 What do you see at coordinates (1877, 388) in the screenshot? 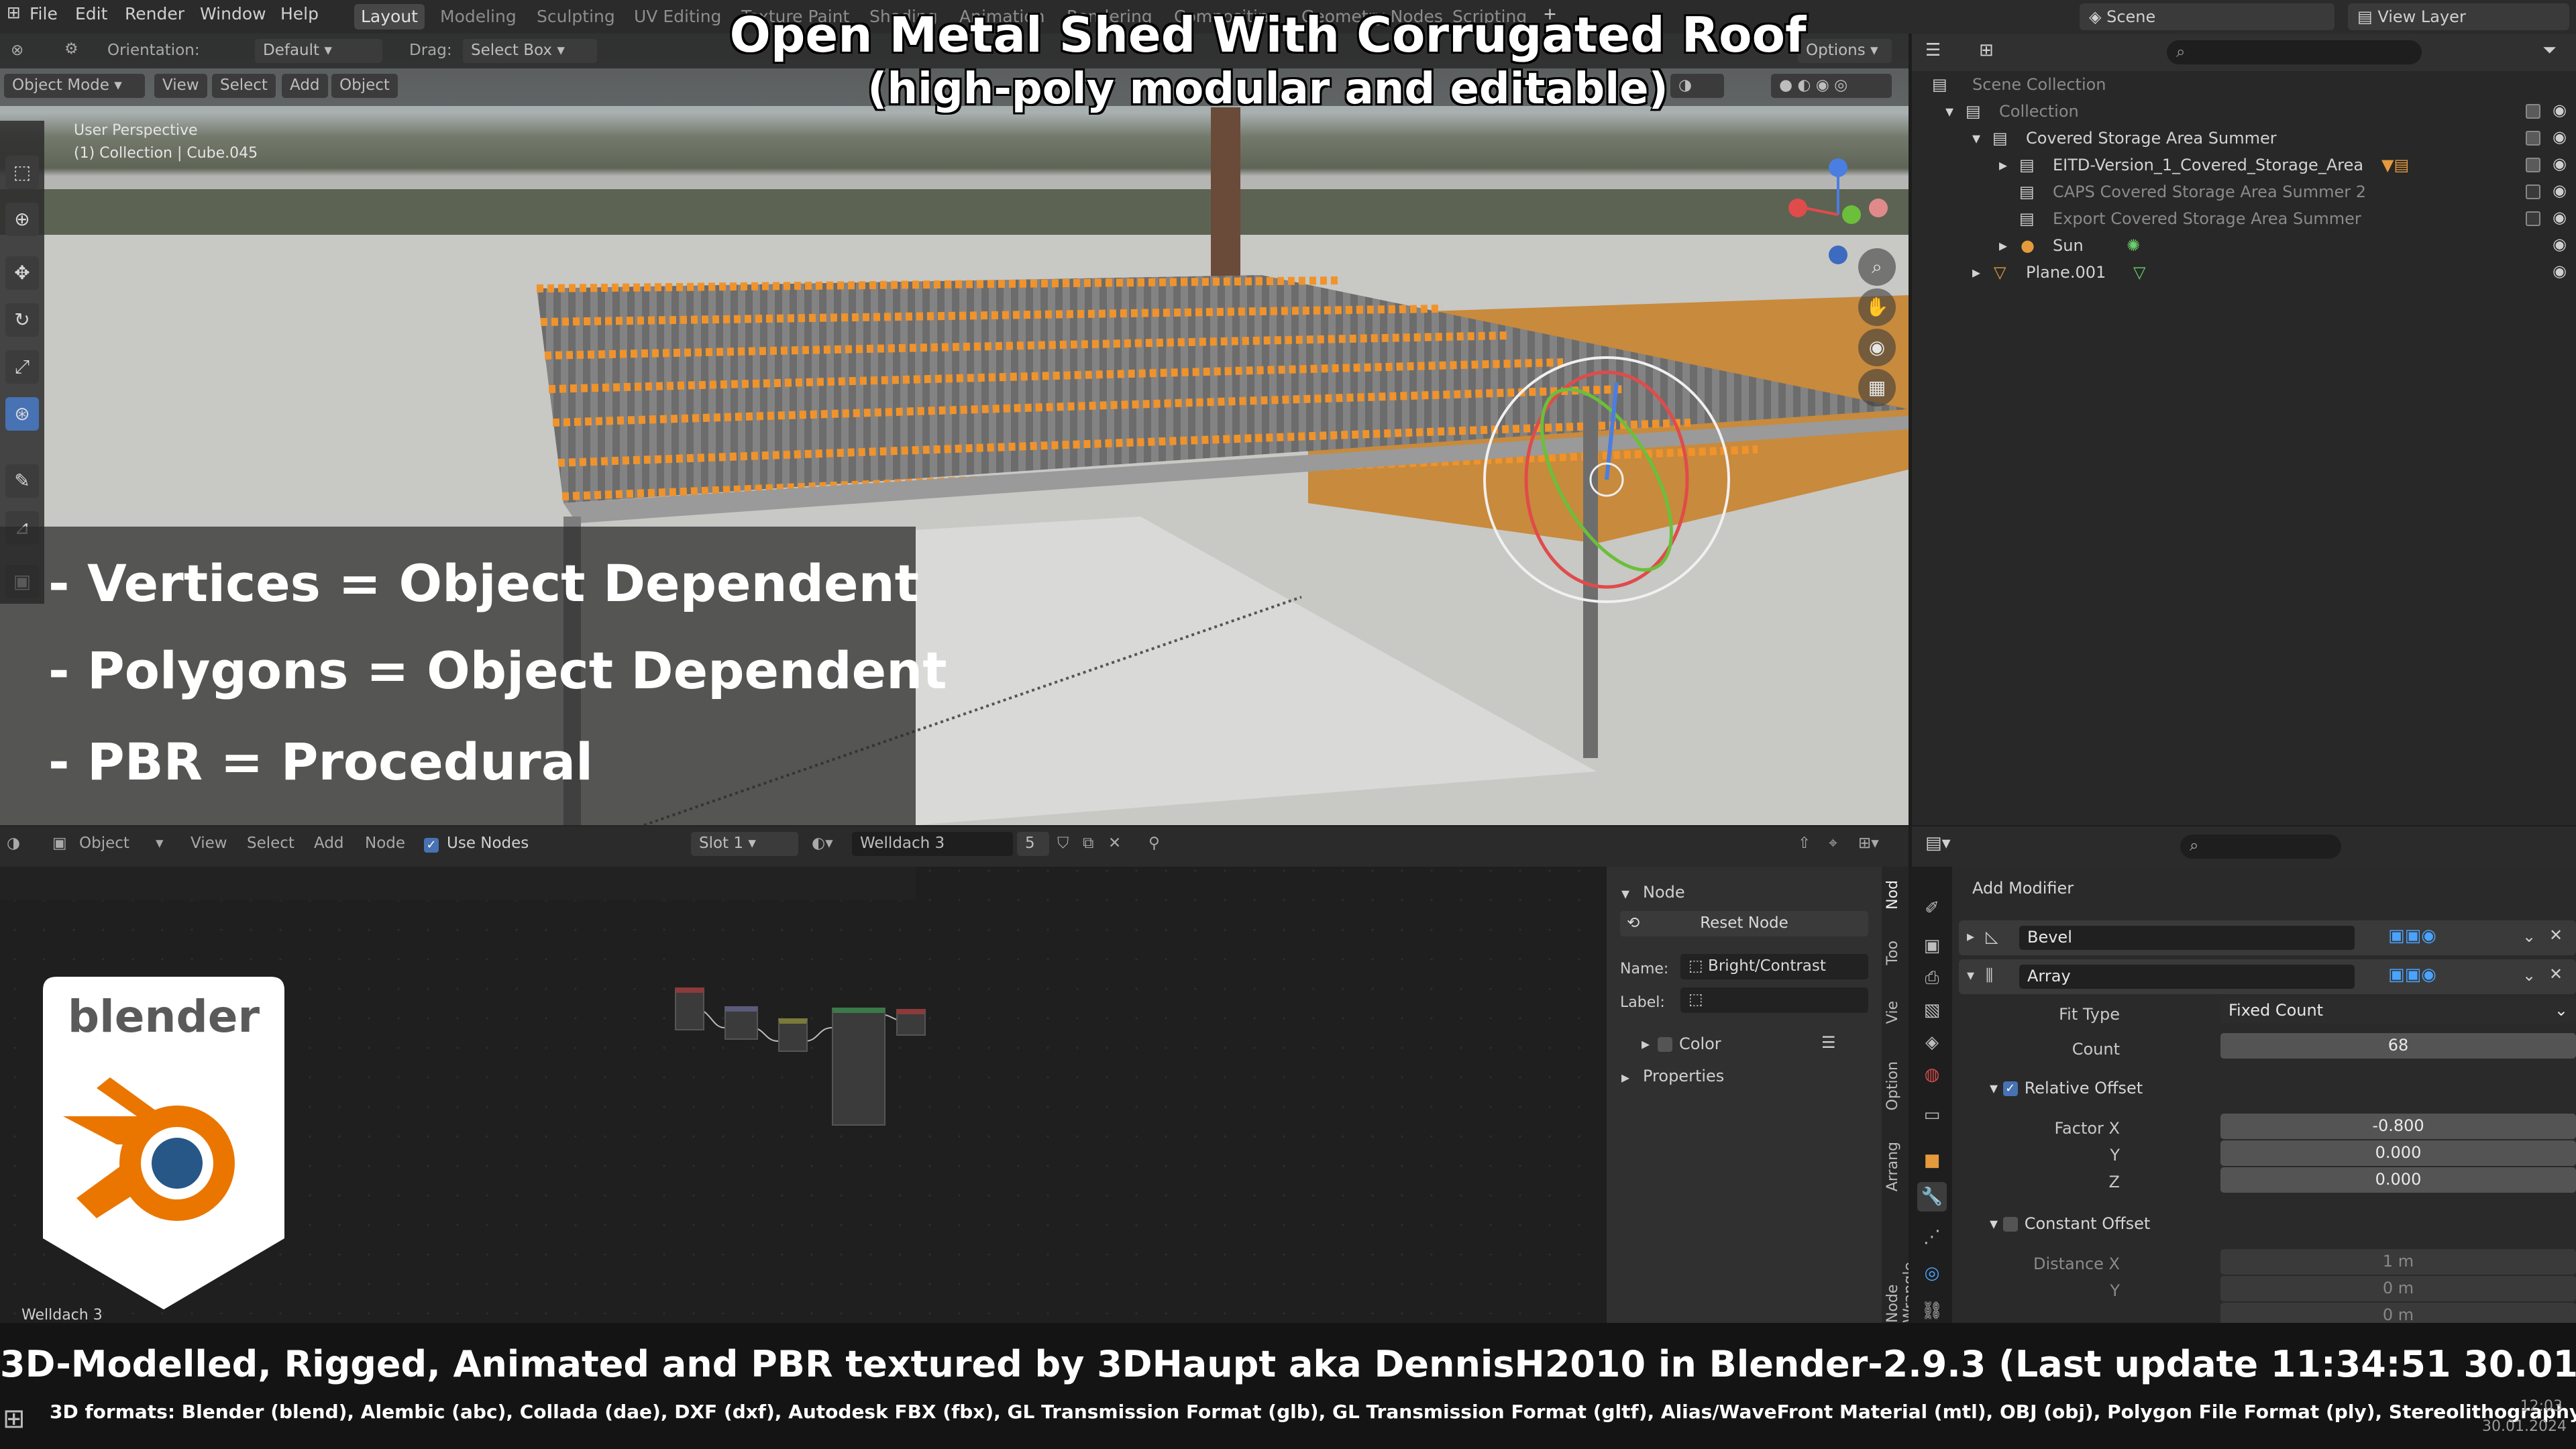
I see `ortho-grid-icon: ▦` at bounding box center [1877, 388].